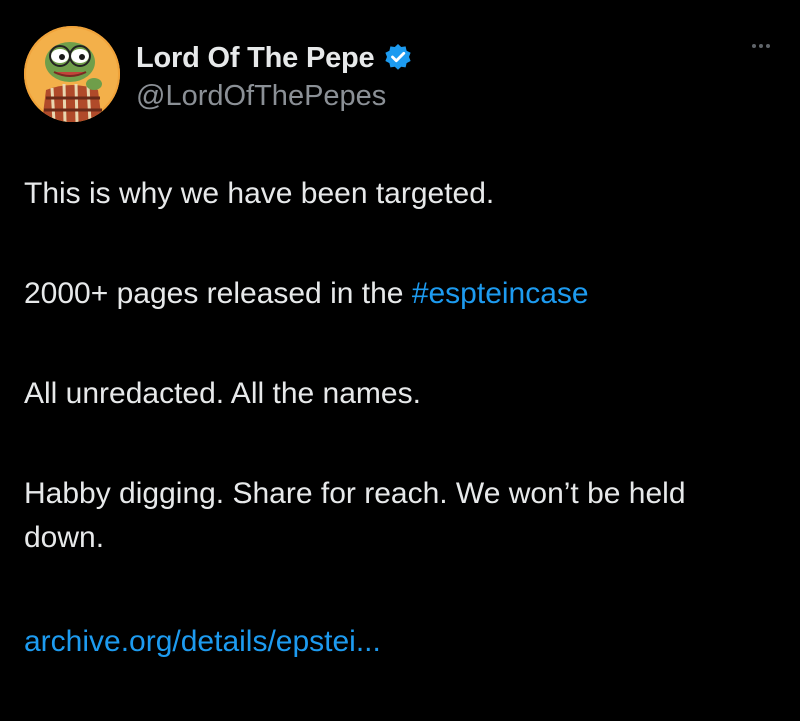  I want to click on verified-badge-icon, so click(398, 58).